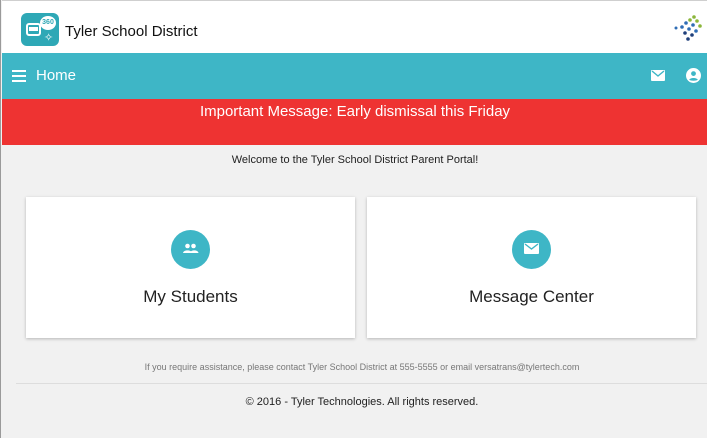  What do you see at coordinates (19, 76) in the screenshot?
I see `hamburger-menu-icon` at bounding box center [19, 76].